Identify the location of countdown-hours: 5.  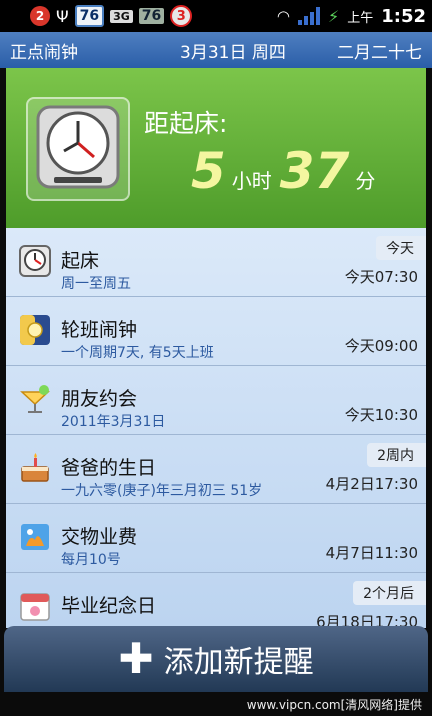
(208, 171).